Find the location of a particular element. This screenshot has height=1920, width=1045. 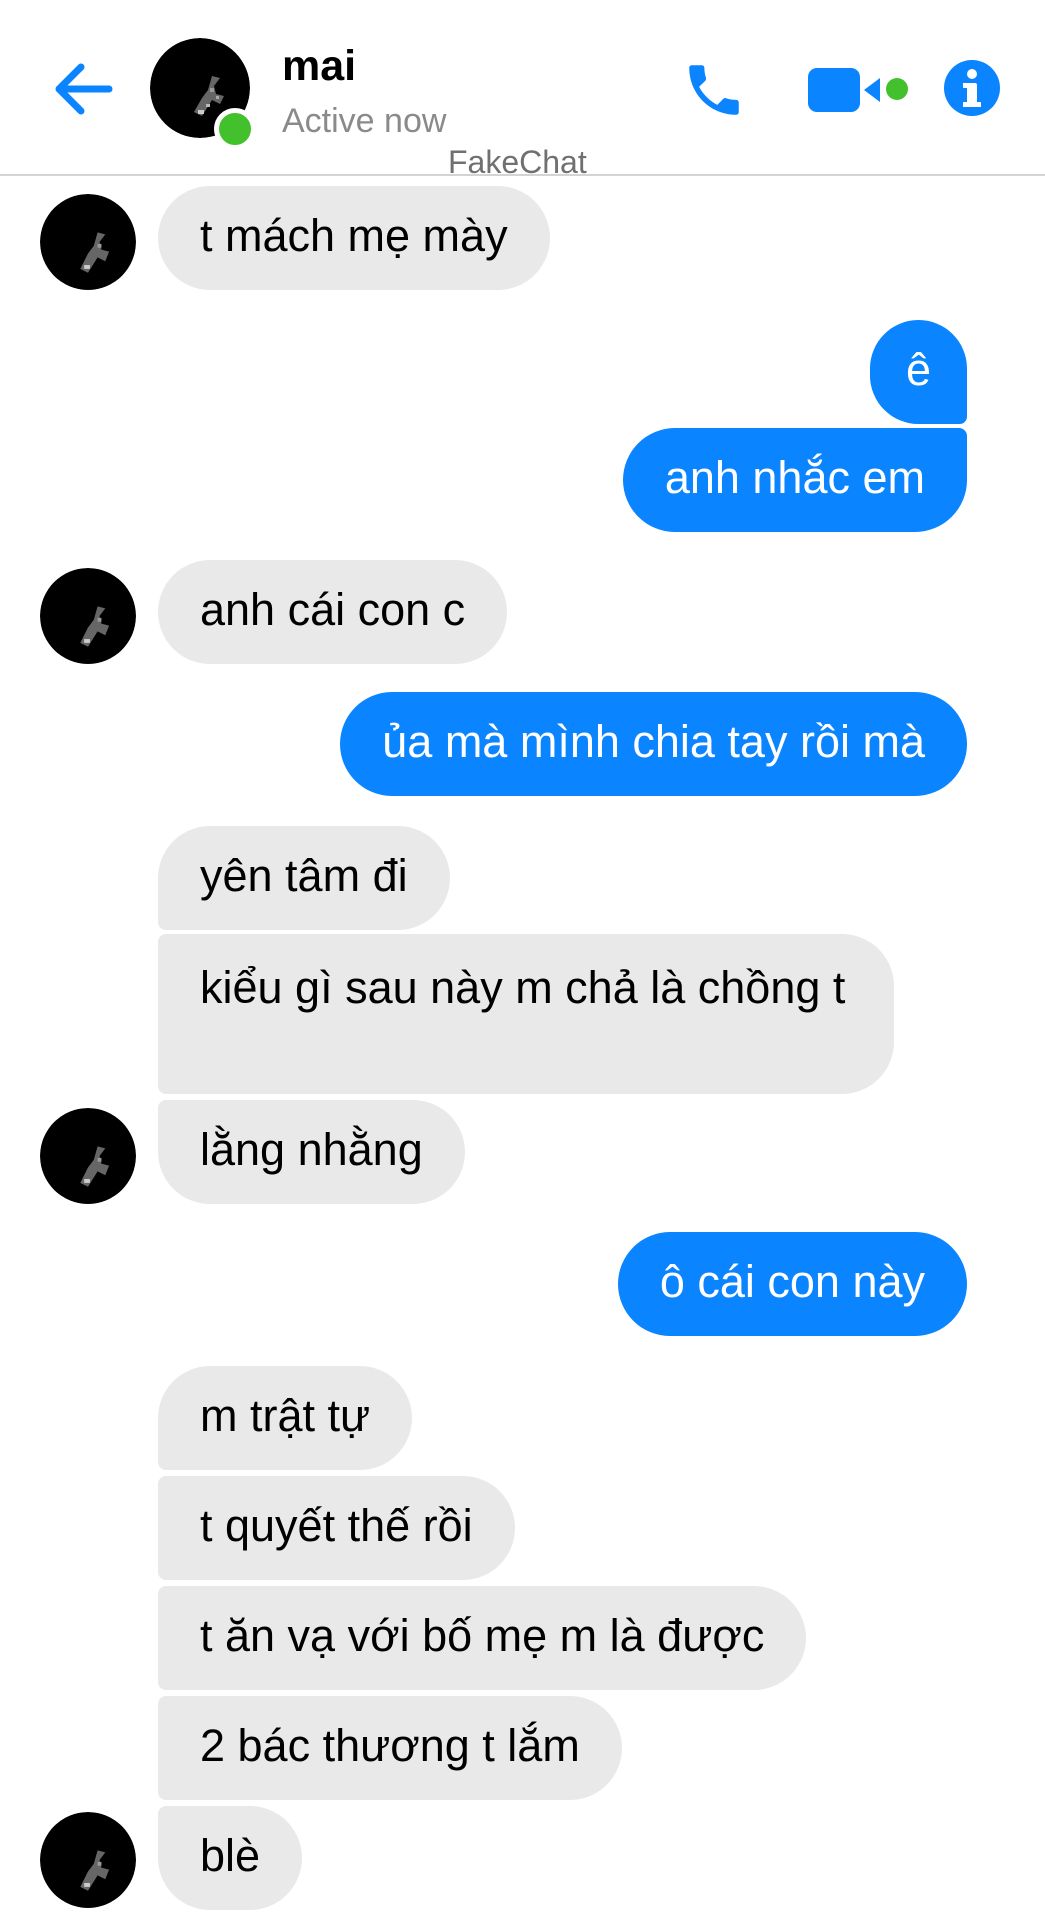

contact-status: Active now is located at coordinates (364, 121).